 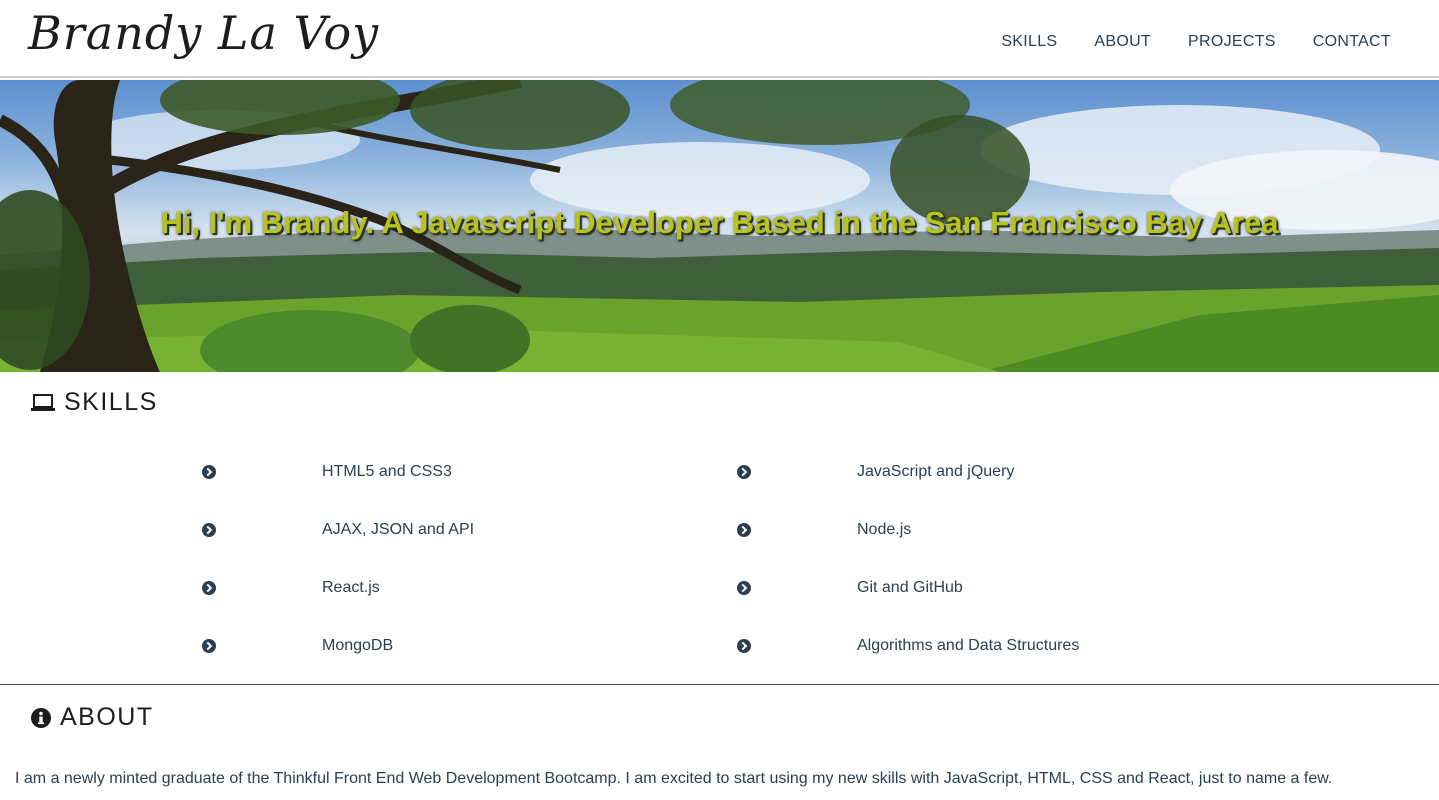 What do you see at coordinates (884, 529) in the screenshot?
I see `skill-item: Node.js` at bounding box center [884, 529].